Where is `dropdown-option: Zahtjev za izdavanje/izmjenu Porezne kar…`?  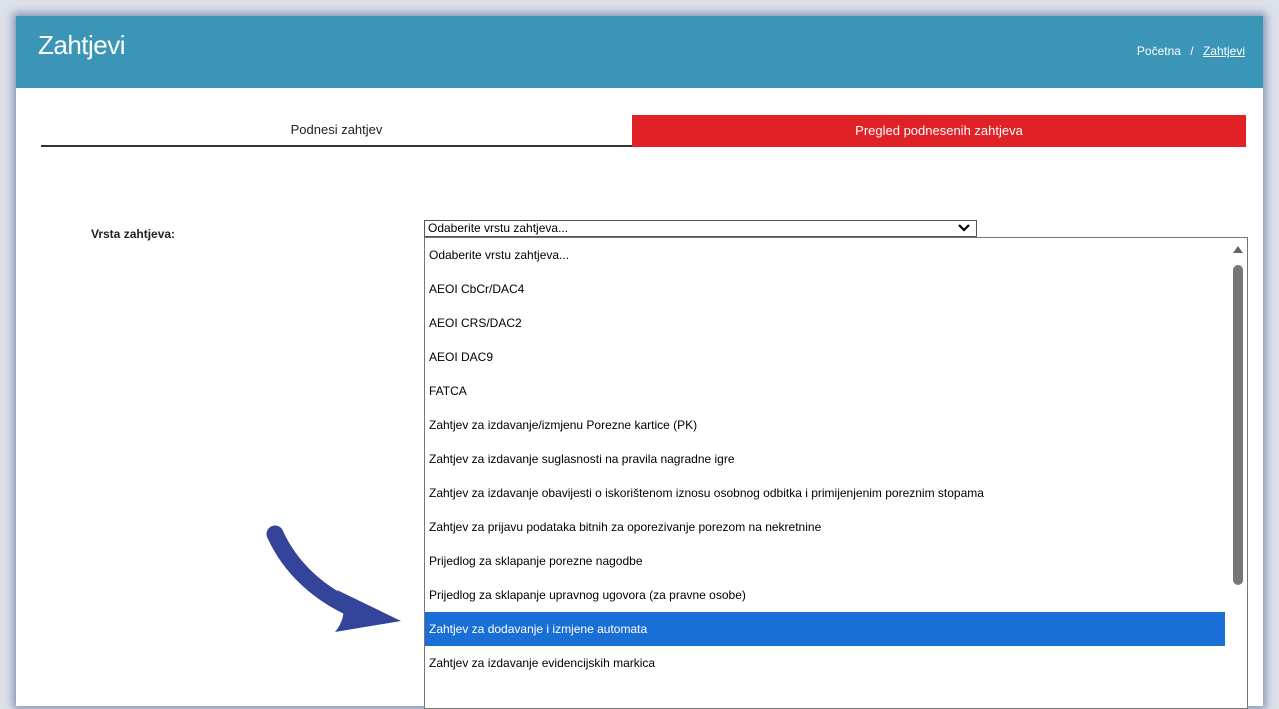
dropdown-option: Zahtjev za izdavanje/izmjenu Porezne kar… is located at coordinates (825, 425).